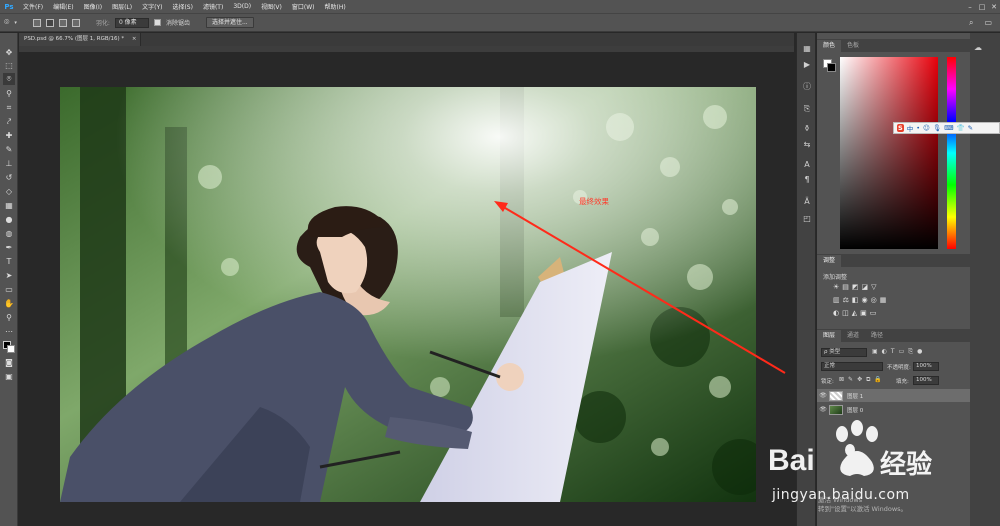 The height and width of the screenshot is (526, 1000). What do you see at coordinates (807, 87) in the screenshot?
I see `info-icon: ⓘ` at bounding box center [807, 87].